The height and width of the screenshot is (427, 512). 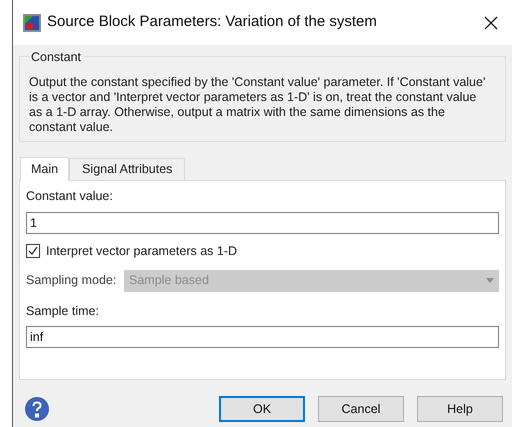 What do you see at coordinates (361, 409) in the screenshot?
I see `dialog-button: Cancel` at bounding box center [361, 409].